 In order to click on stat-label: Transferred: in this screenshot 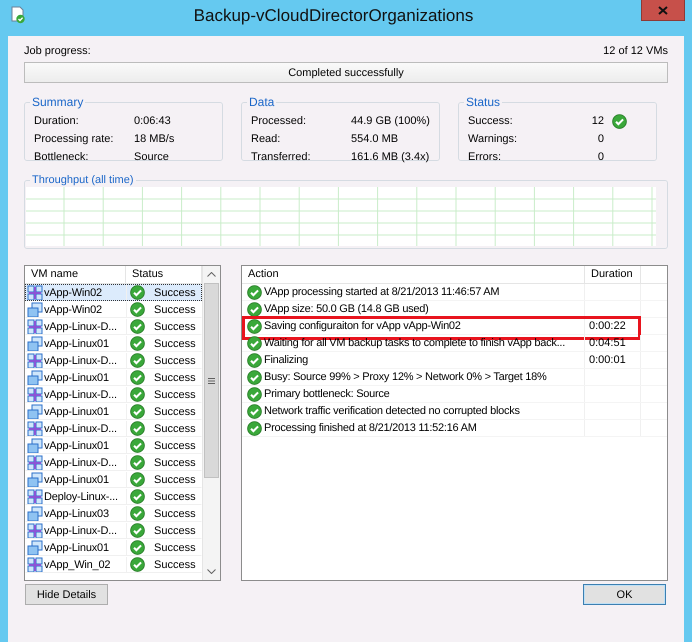, I will do `click(281, 157)`.